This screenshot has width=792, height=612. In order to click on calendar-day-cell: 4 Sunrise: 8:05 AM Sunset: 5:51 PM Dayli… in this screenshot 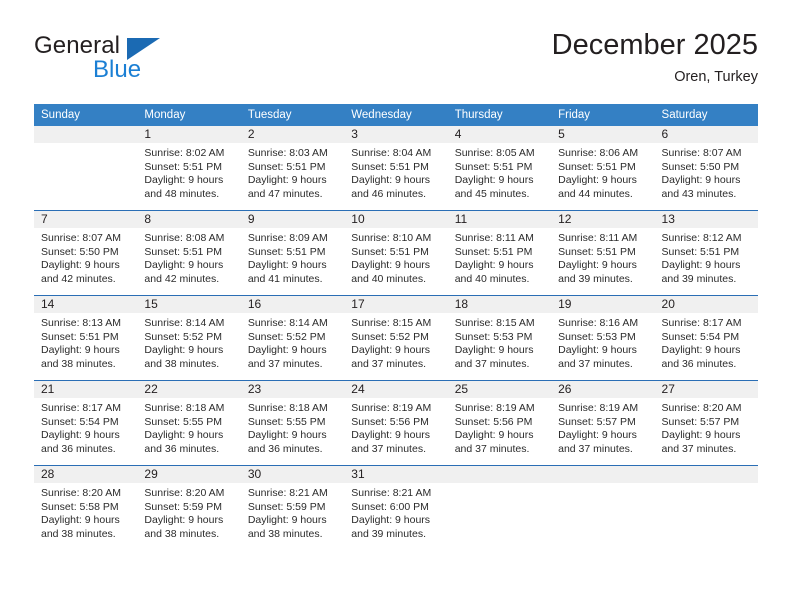, I will do `click(499, 168)`.